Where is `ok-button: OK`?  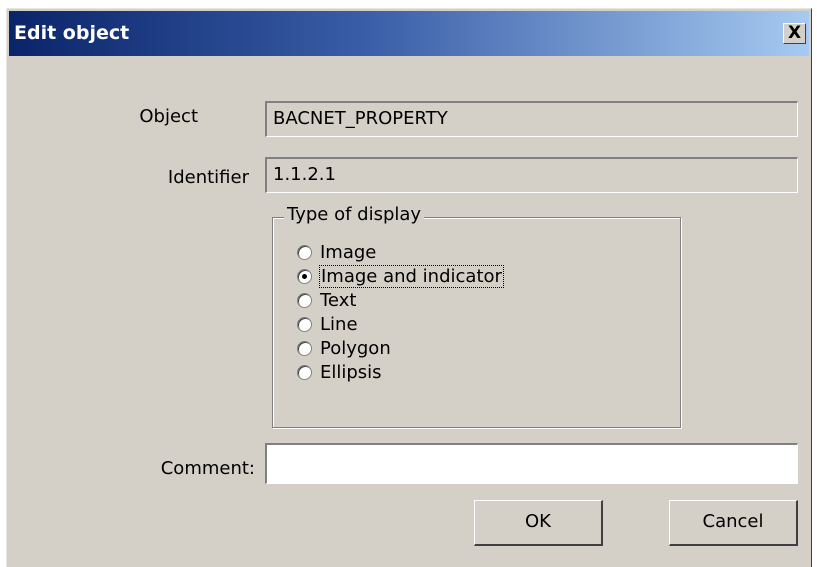
ok-button: OK is located at coordinates (538, 523).